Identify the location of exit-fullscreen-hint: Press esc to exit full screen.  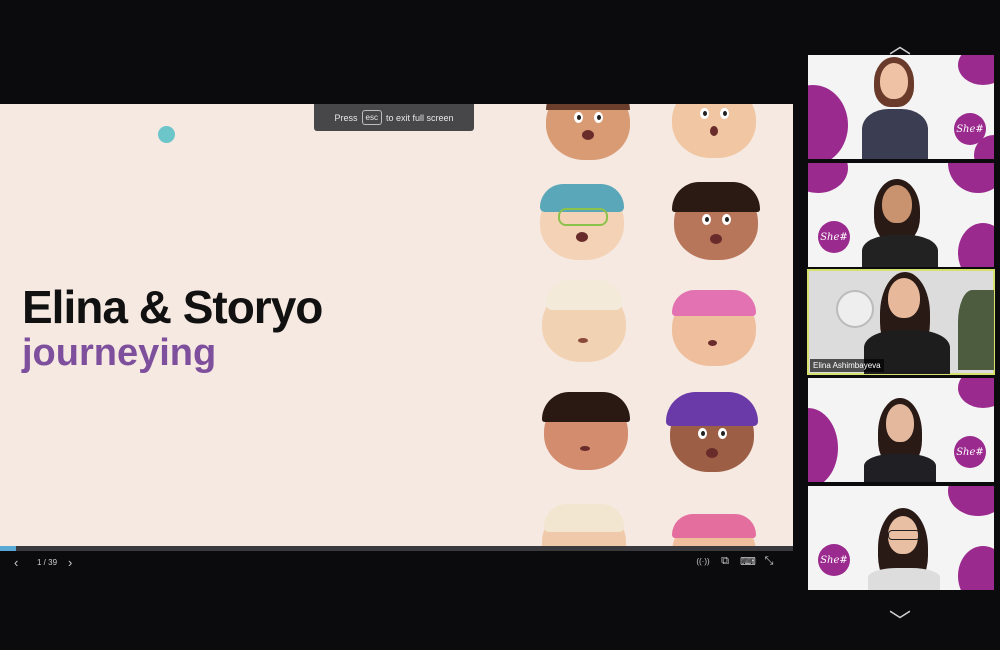
(394, 117).